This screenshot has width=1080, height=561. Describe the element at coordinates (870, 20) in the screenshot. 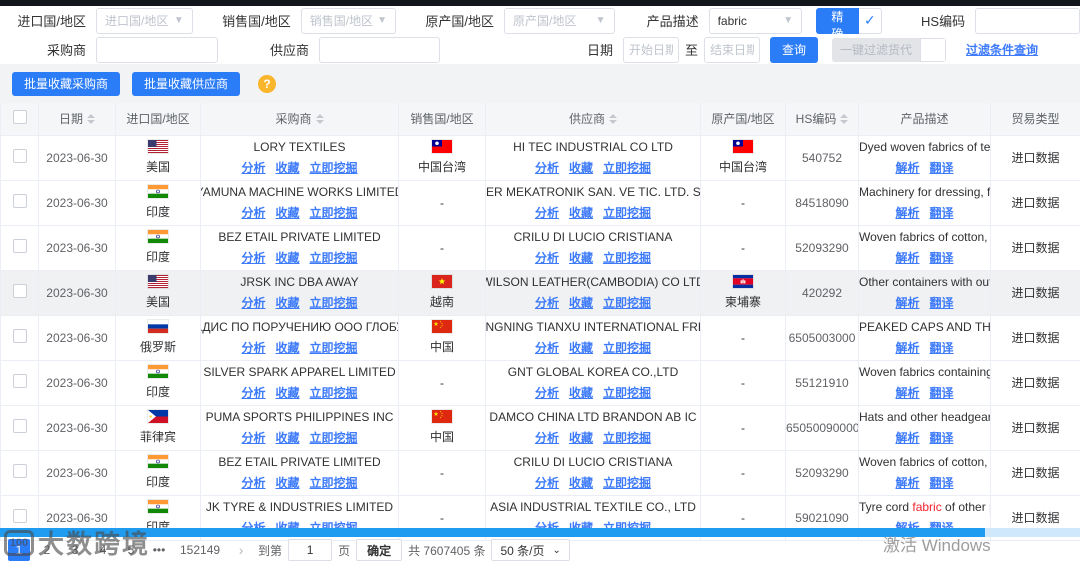

I see `exact-match-checkbox: ✓` at that location.